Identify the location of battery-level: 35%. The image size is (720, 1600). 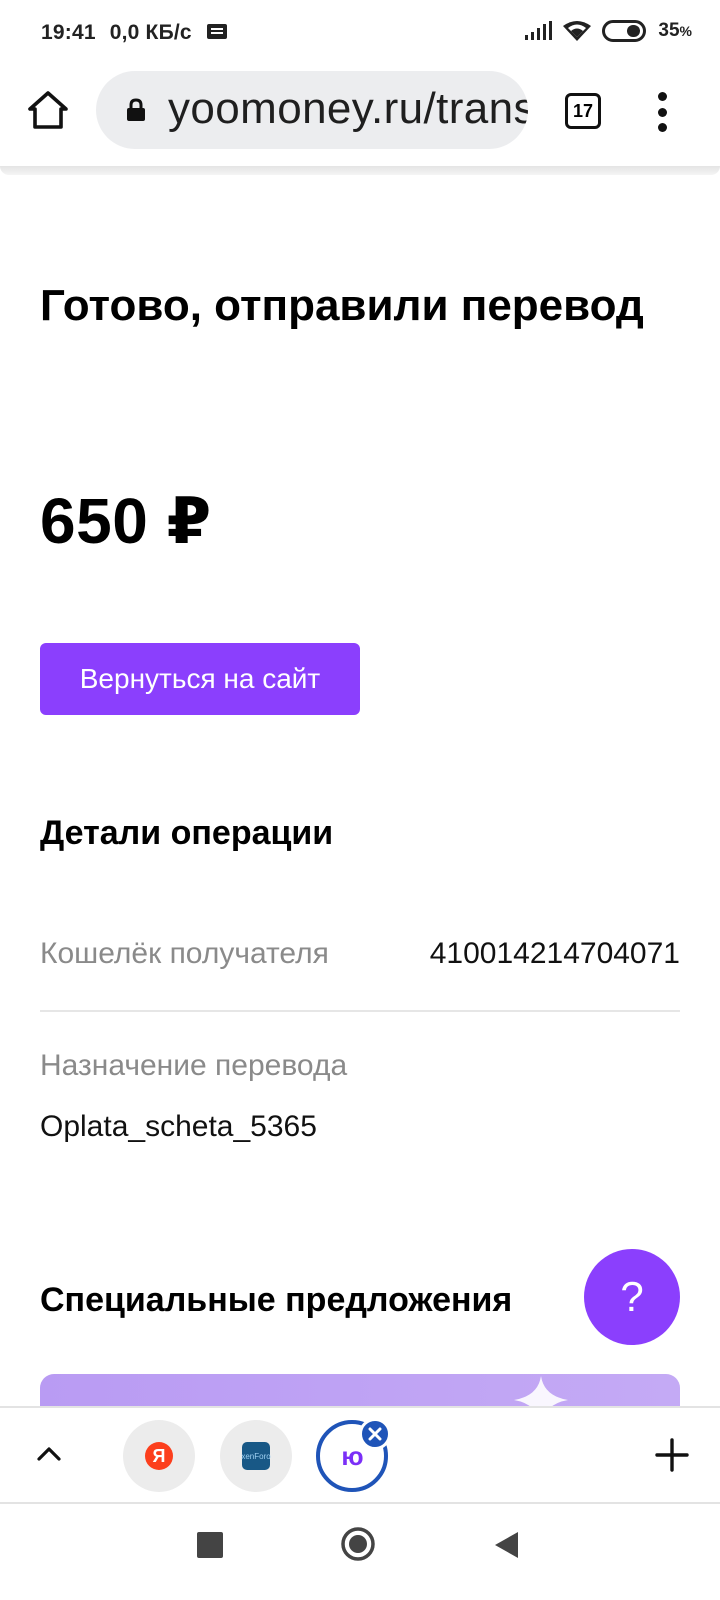
(675, 30).